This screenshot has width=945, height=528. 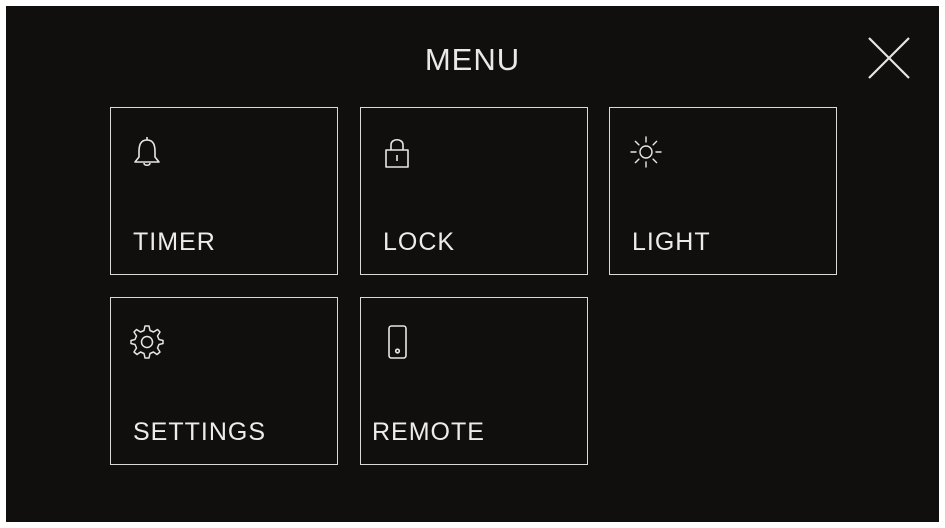 I want to click on gear-icon, so click(x=147, y=342).